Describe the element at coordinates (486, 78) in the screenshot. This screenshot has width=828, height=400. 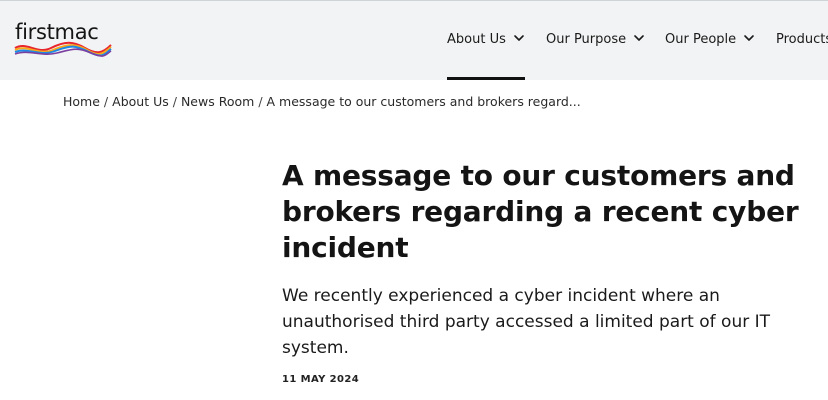
I see `active-nav-indicator` at that location.